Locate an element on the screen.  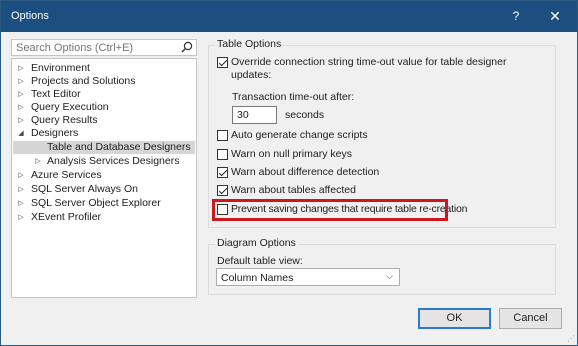
tree-item-label: SQL Server Object Explorer is located at coordinates (96, 203).